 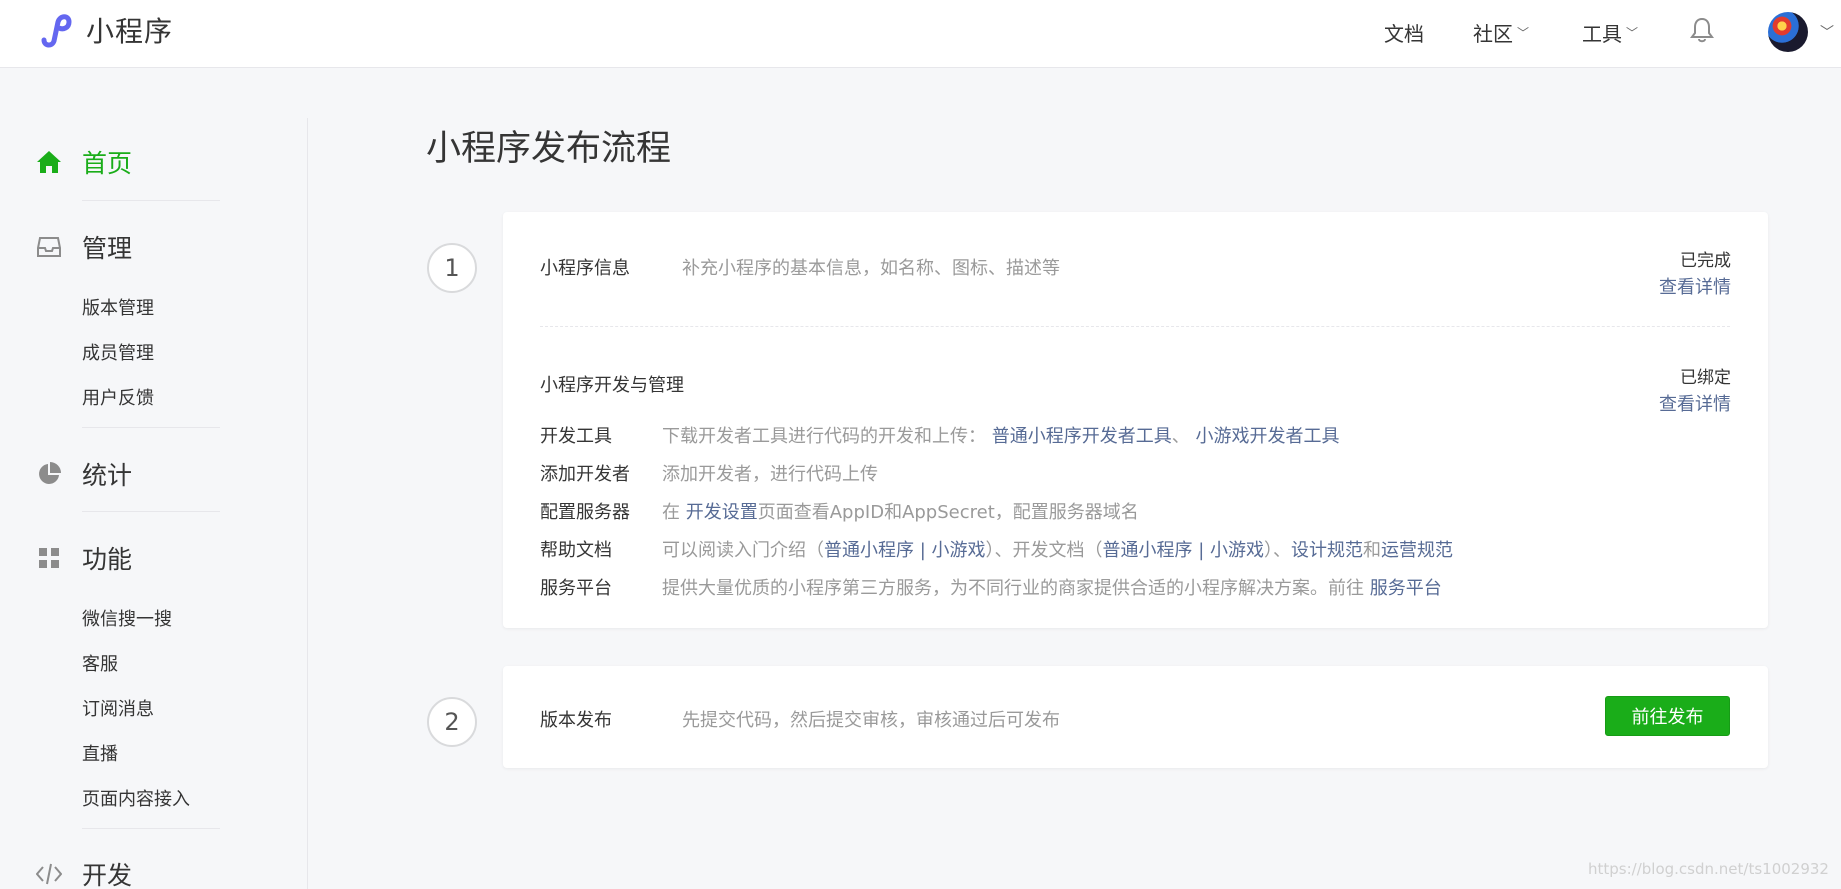 I want to click on sidebar-item-dev: 开发, so click(x=84, y=872).